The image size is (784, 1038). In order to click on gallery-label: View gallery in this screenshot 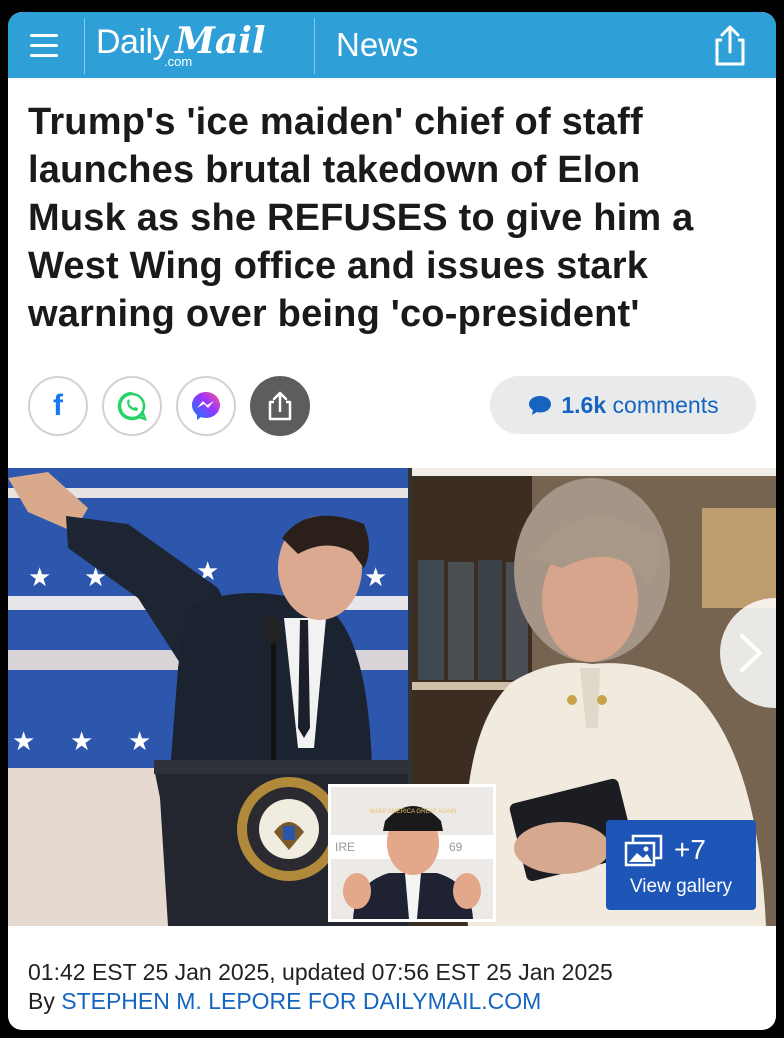, I will do `click(681, 886)`.